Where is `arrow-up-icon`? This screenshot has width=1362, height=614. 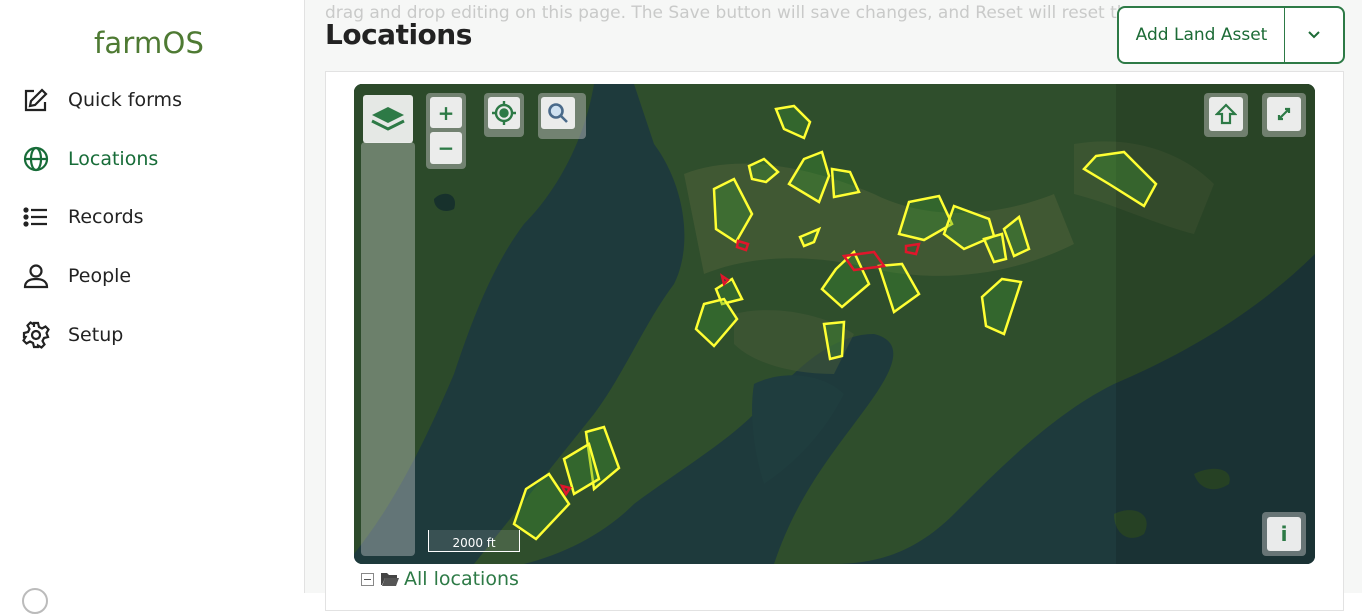
arrow-up-icon is located at coordinates (1226, 114).